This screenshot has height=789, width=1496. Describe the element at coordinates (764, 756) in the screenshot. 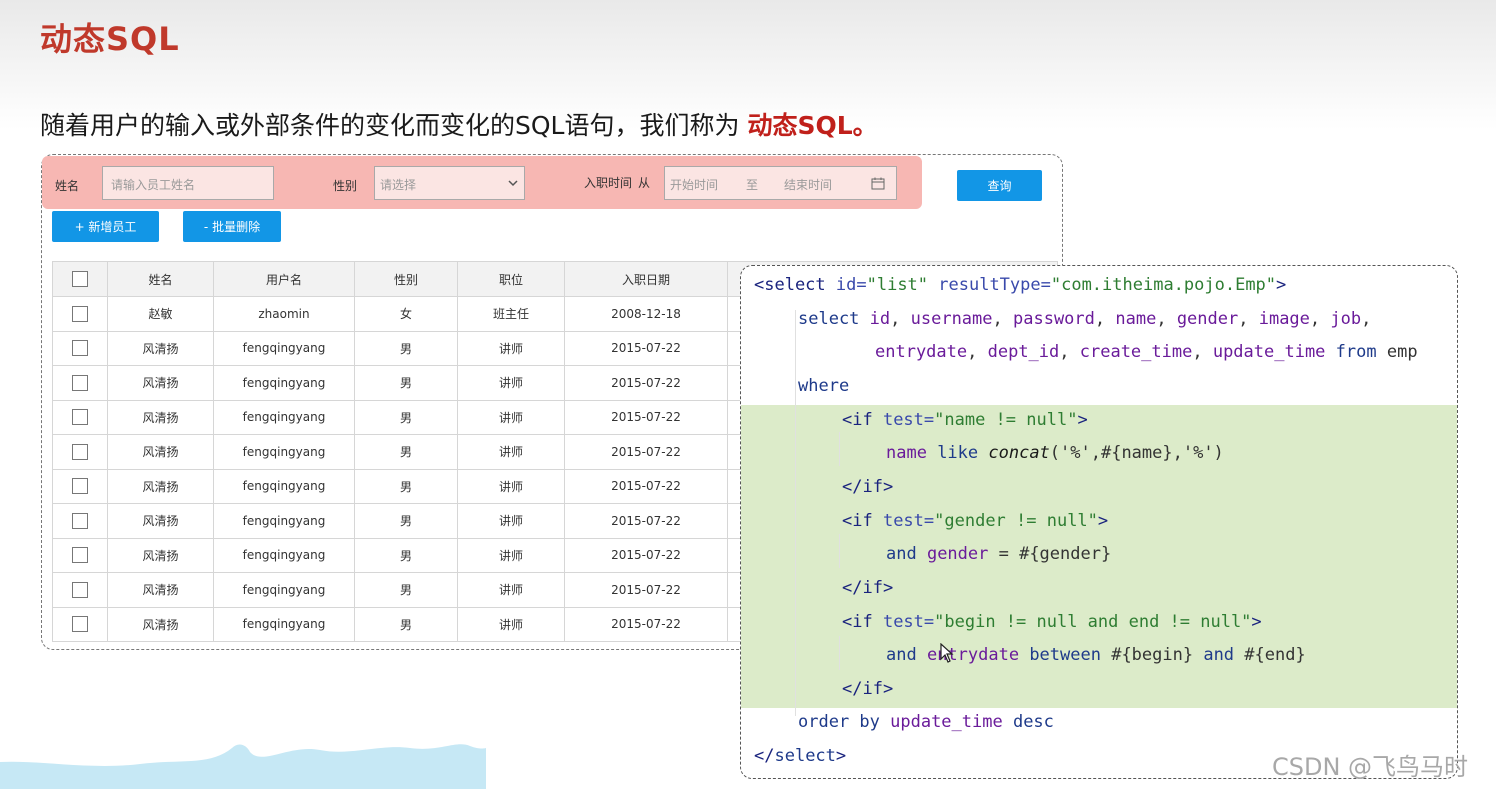

I see `code-token: </` at that location.